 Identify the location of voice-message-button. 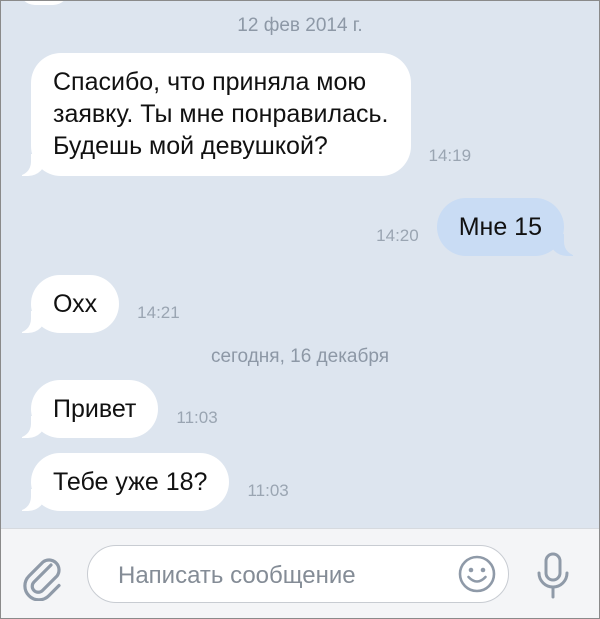
(553, 576).